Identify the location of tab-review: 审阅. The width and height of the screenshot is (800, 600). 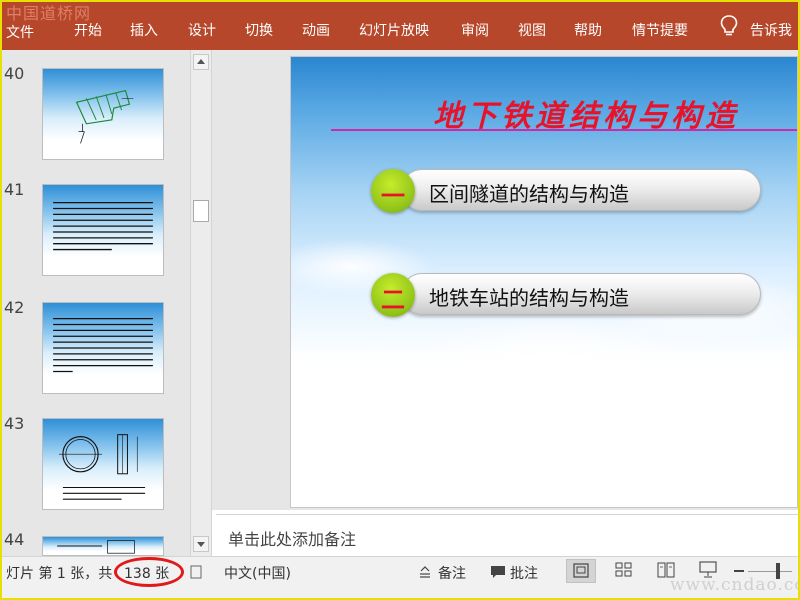
(475, 31).